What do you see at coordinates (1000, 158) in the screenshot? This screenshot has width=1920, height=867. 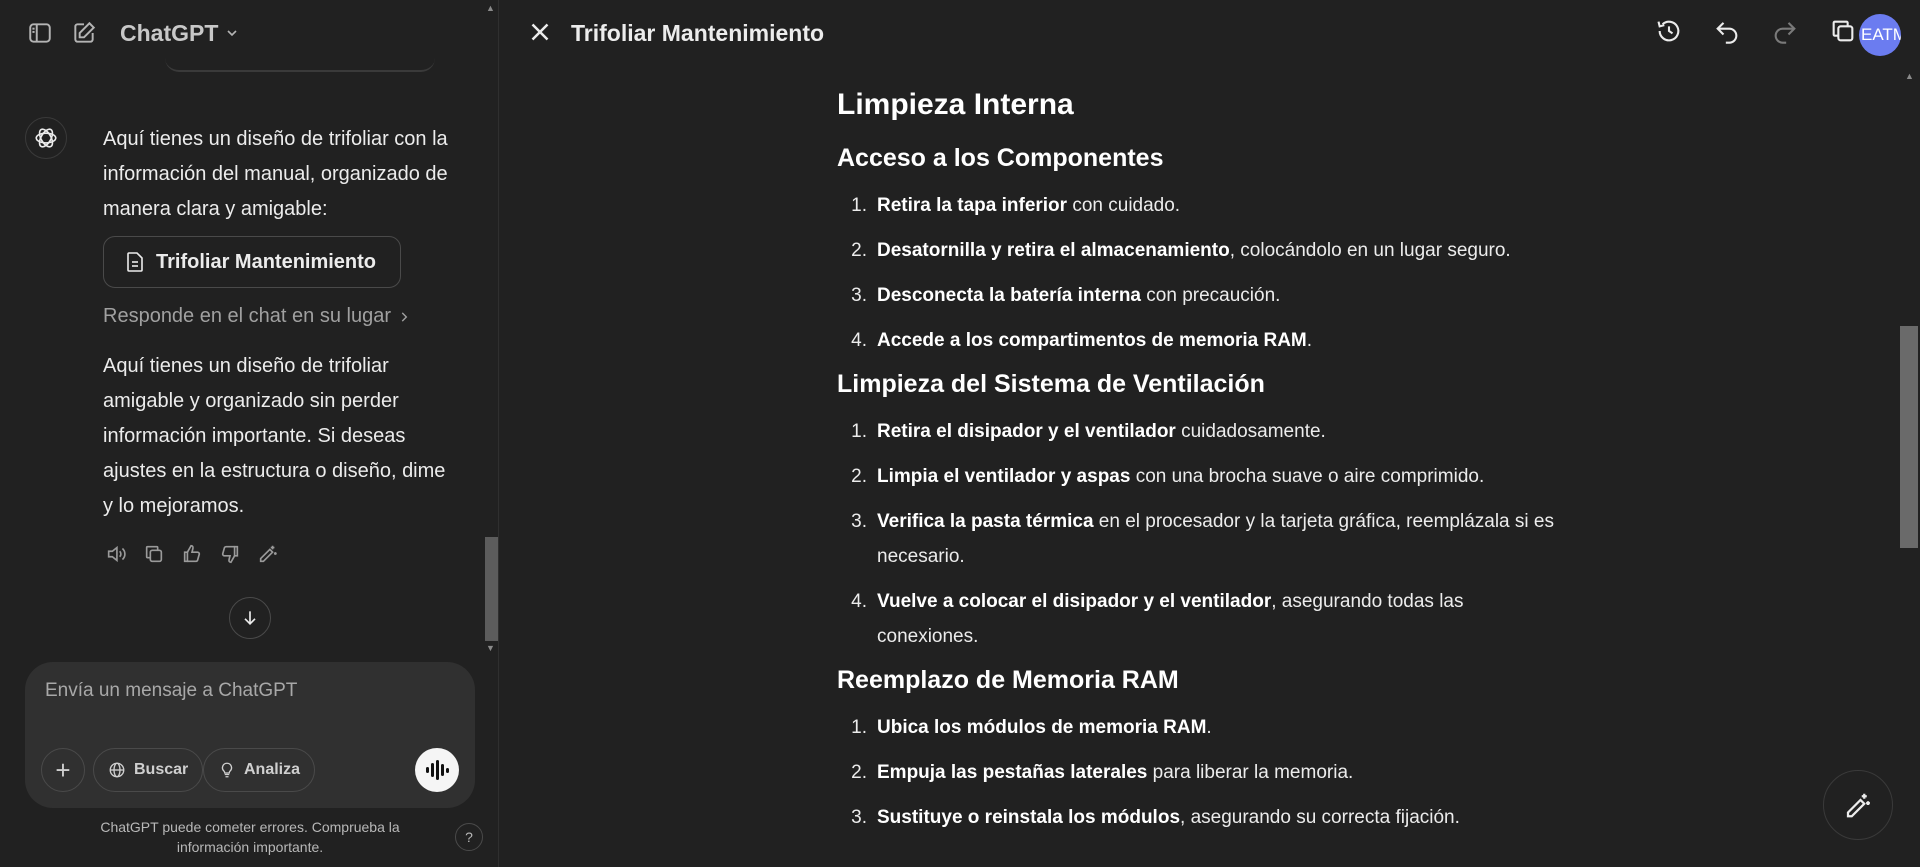 I see `section-title: Acceso a los Componentes` at bounding box center [1000, 158].